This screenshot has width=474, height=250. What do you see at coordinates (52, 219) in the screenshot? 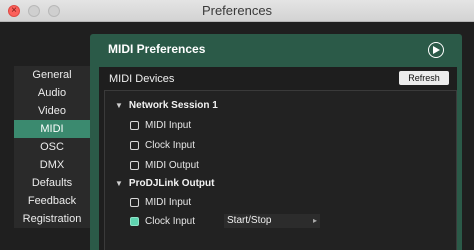
I see `sidebar-item-registration: Registration` at bounding box center [52, 219].